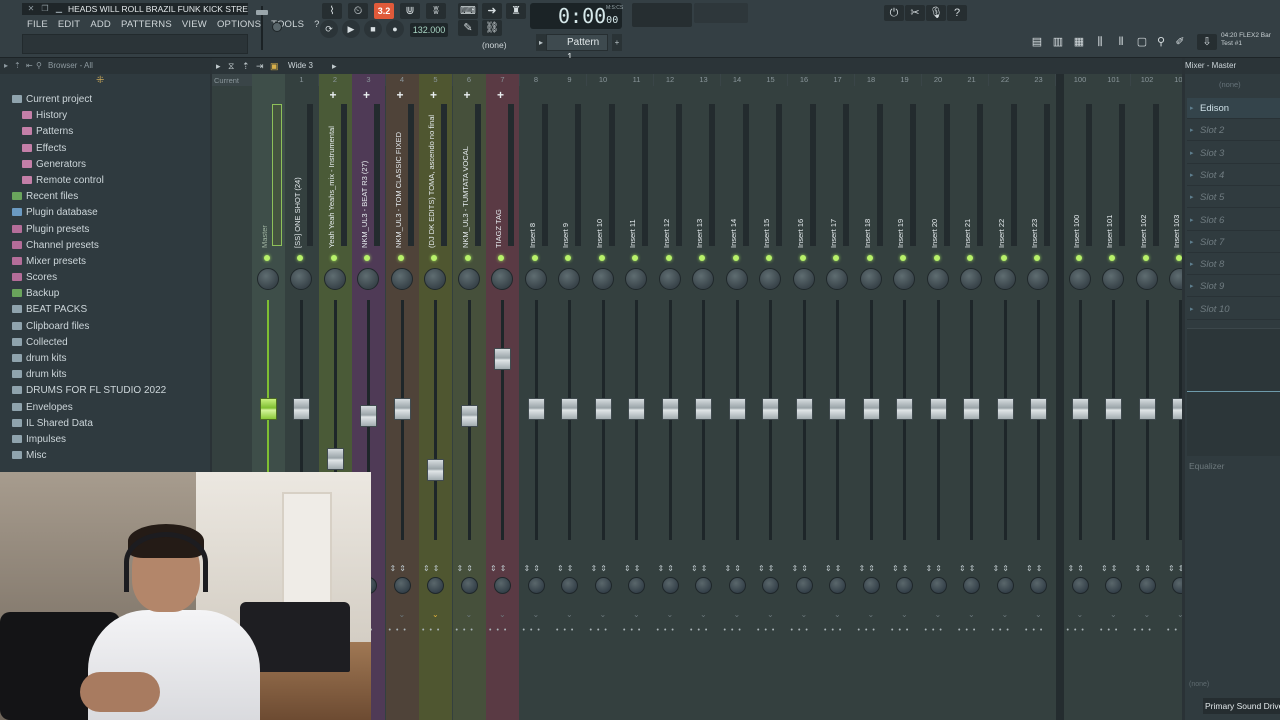 Image resolution: width=1280 pixels, height=720 pixels. What do you see at coordinates (1113, 397) in the screenshot?
I see `mixer-strip: 101 Insert 101 ⇕⇕ ⌄ •••` at bounding box center [1113, 397].